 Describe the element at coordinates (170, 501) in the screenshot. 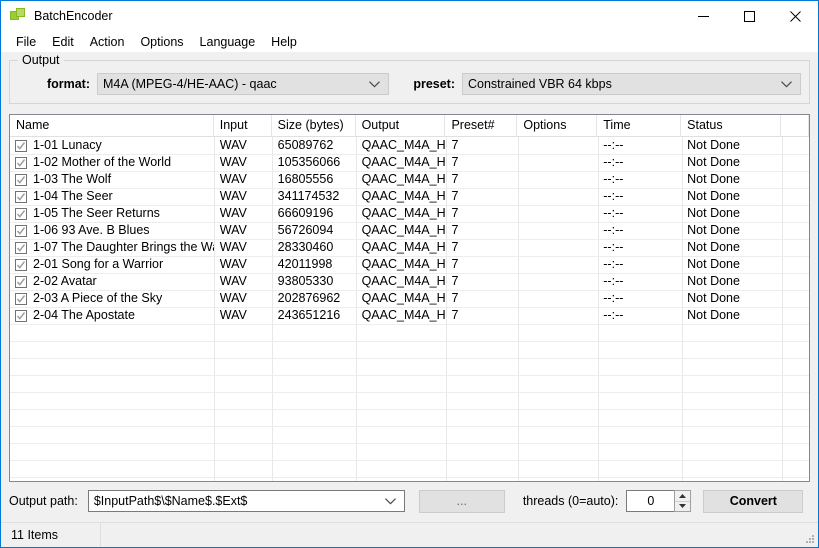

I see `output-path-value: $InputPath$\$Name$.$Ext$` at that location.